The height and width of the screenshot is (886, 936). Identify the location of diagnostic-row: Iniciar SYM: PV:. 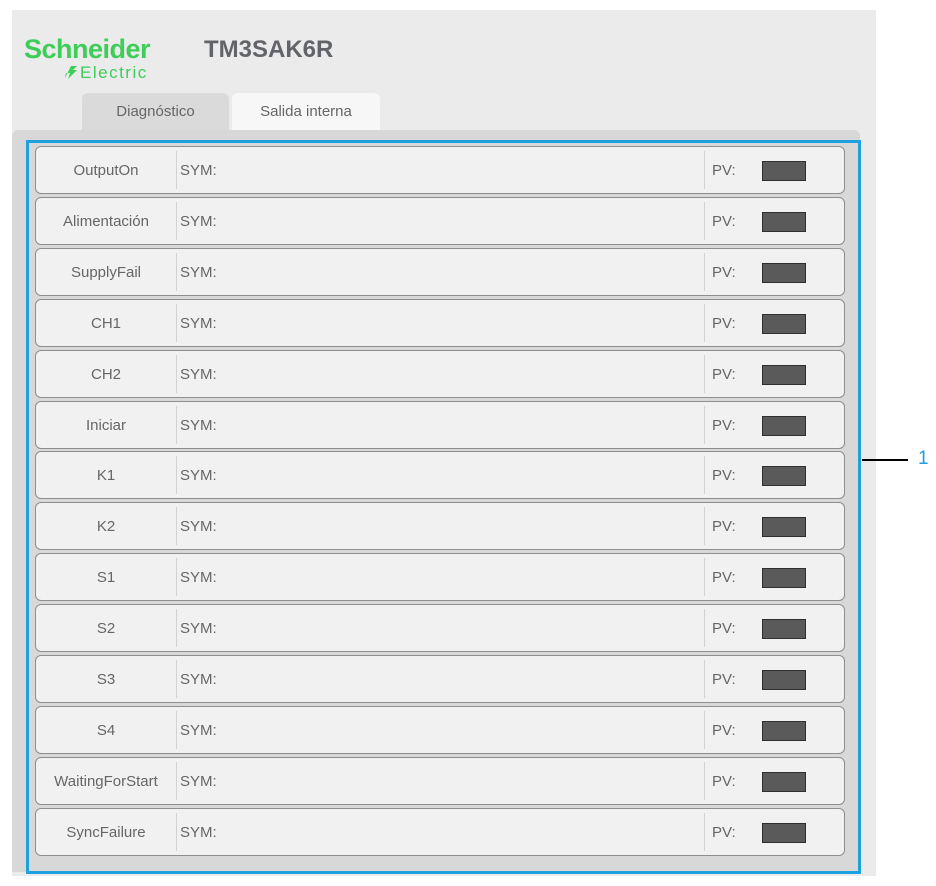
(440, 425).